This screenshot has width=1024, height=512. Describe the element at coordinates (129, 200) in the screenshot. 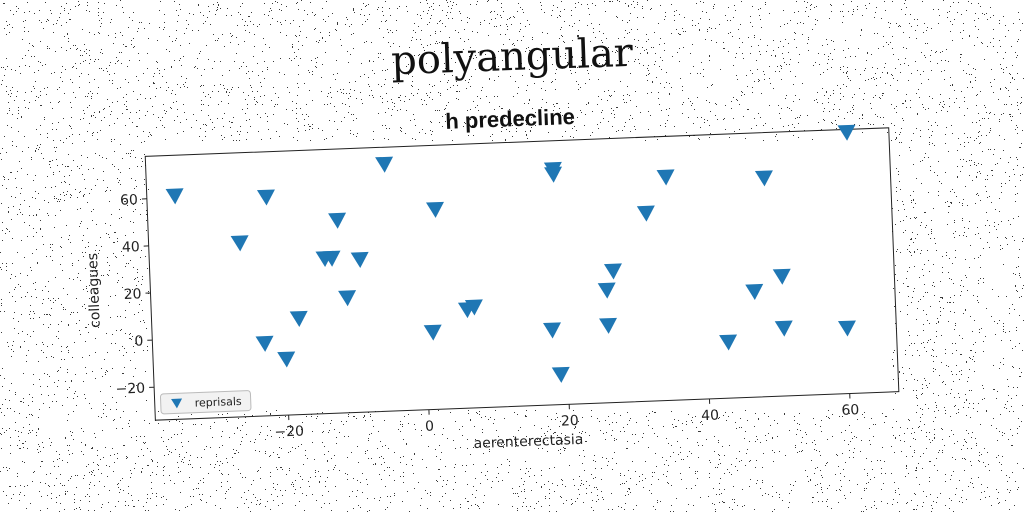

I see `y-tick-label: 60` at that location.